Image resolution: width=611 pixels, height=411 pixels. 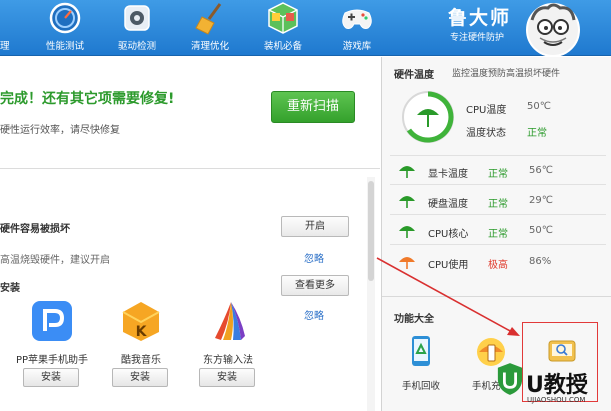 I want to click on watermark-sub: UJIAOSHOU.COM, so click(x=556, y=400).